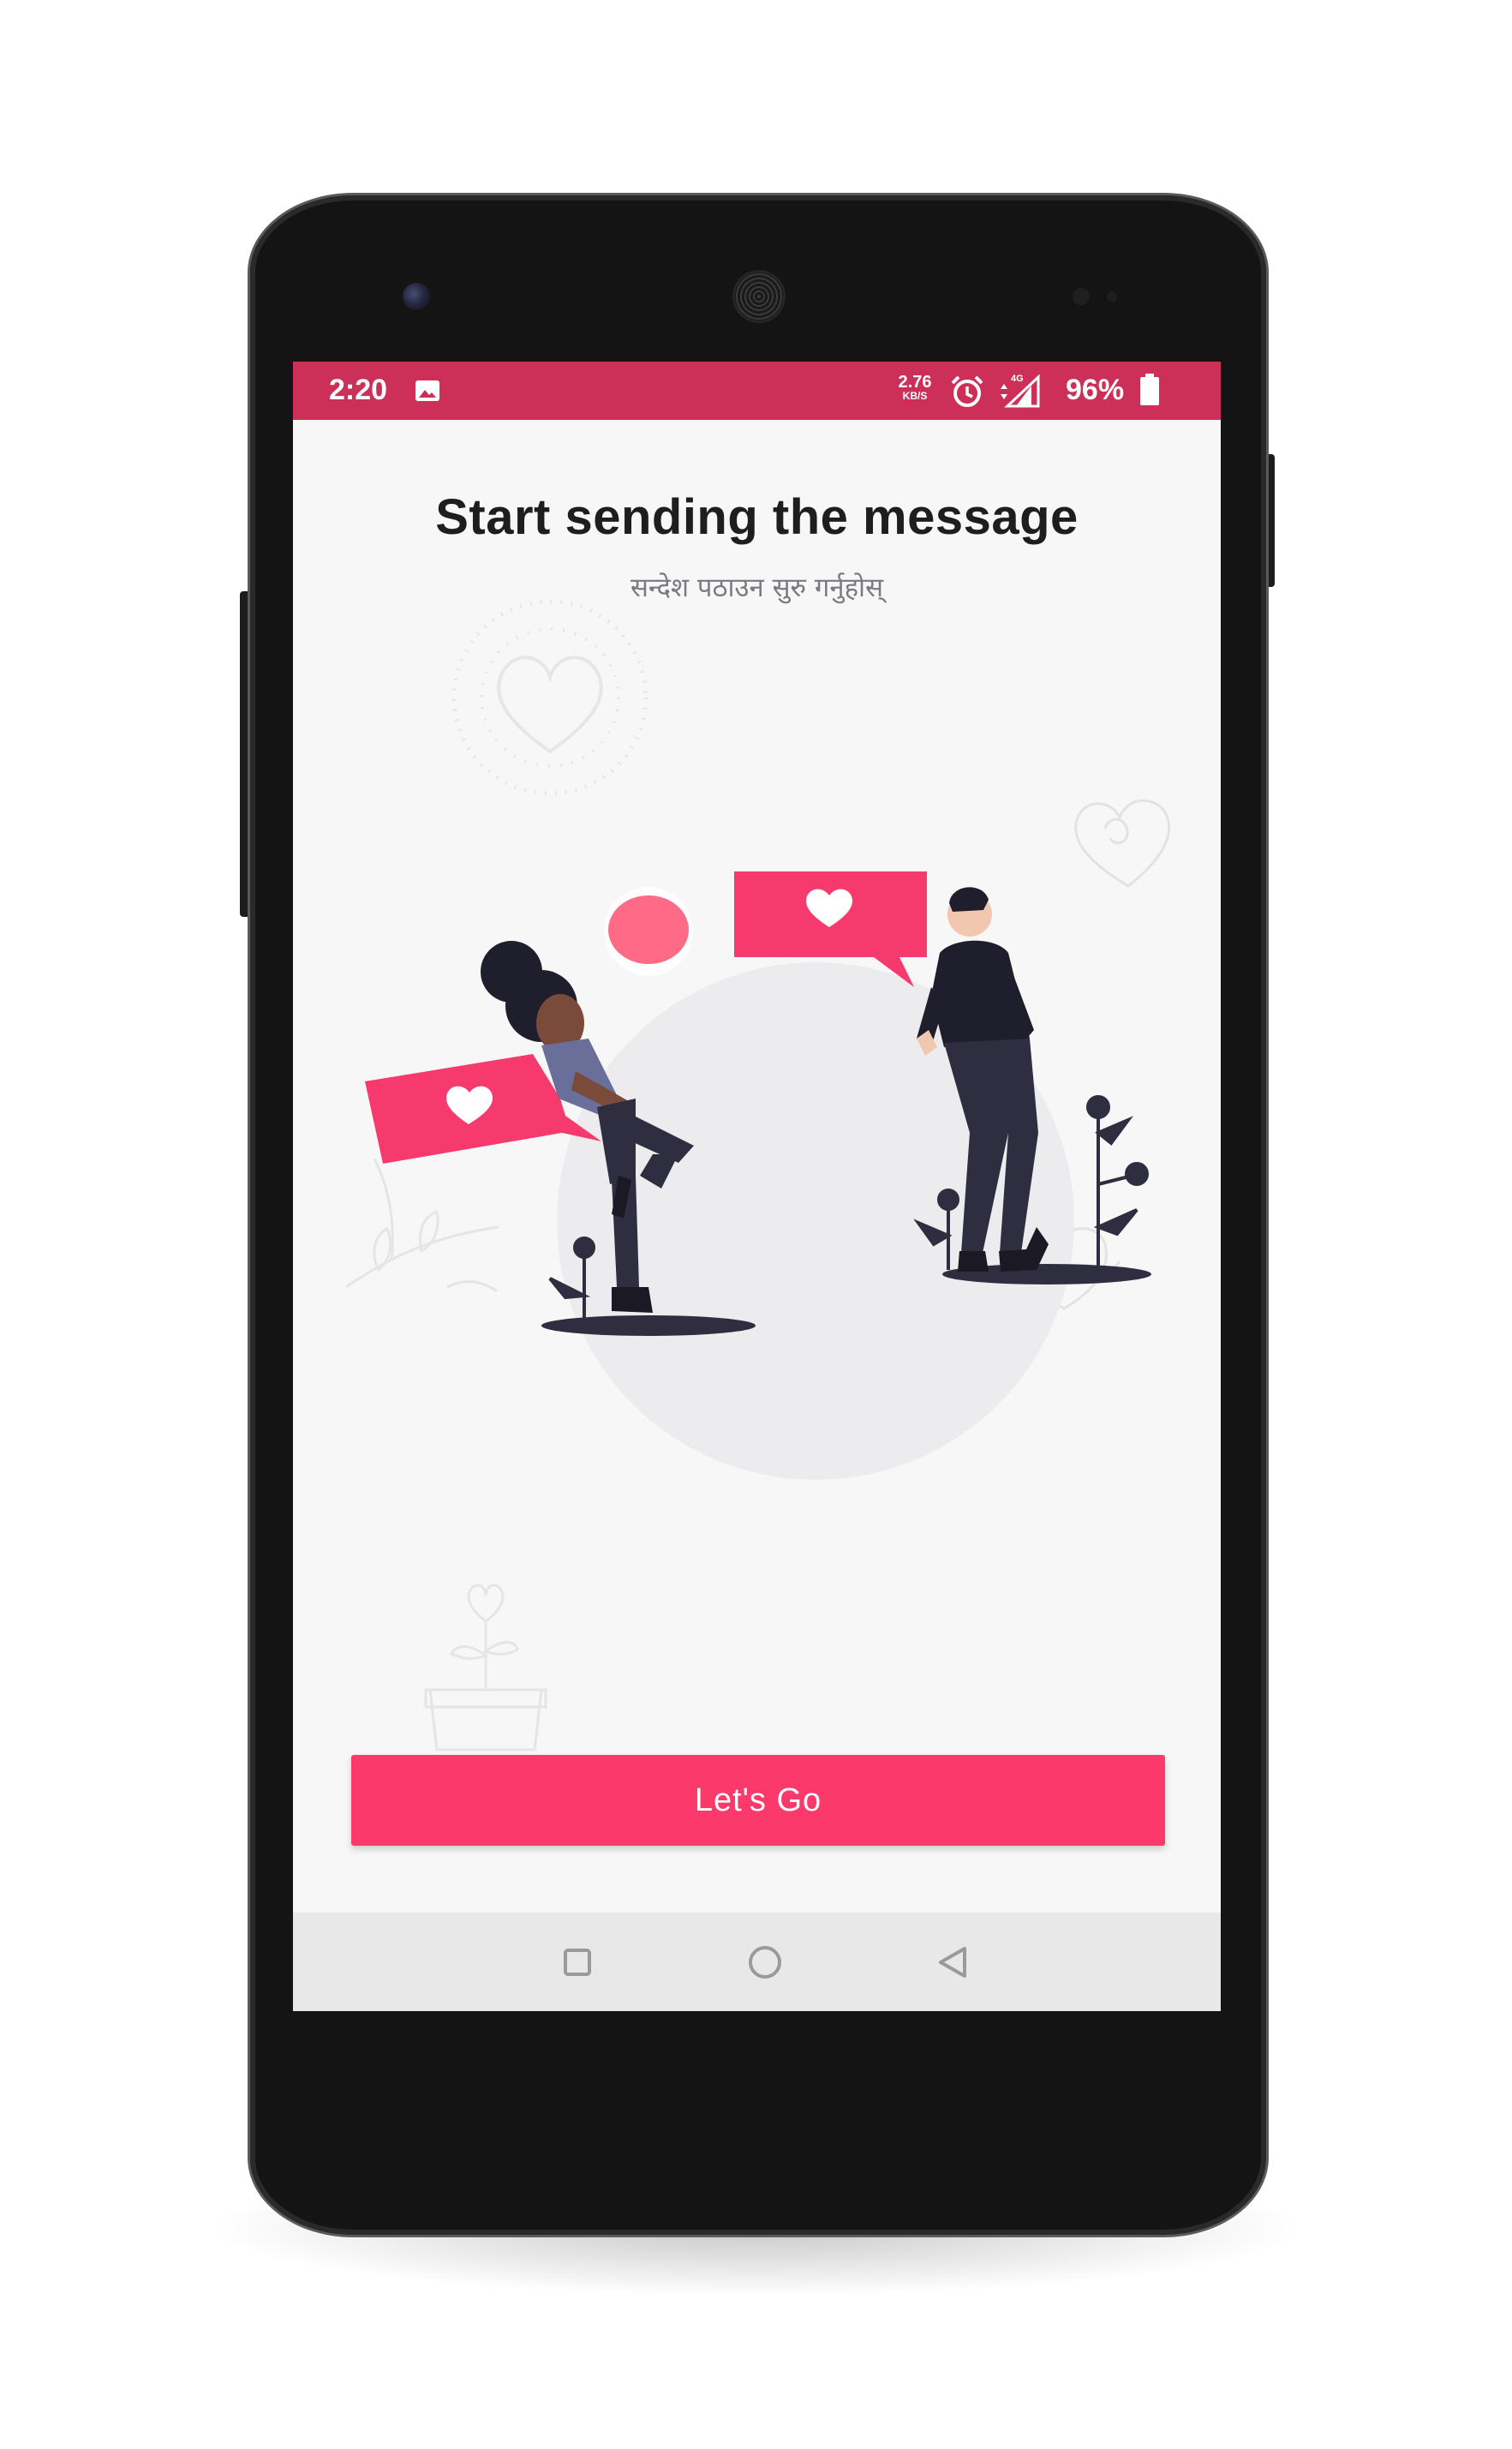 This screenshot has width=1512, height=2449. Describe the element at coordinates (577, 1963) in the screenshot. I see `recents-icon` at that location.